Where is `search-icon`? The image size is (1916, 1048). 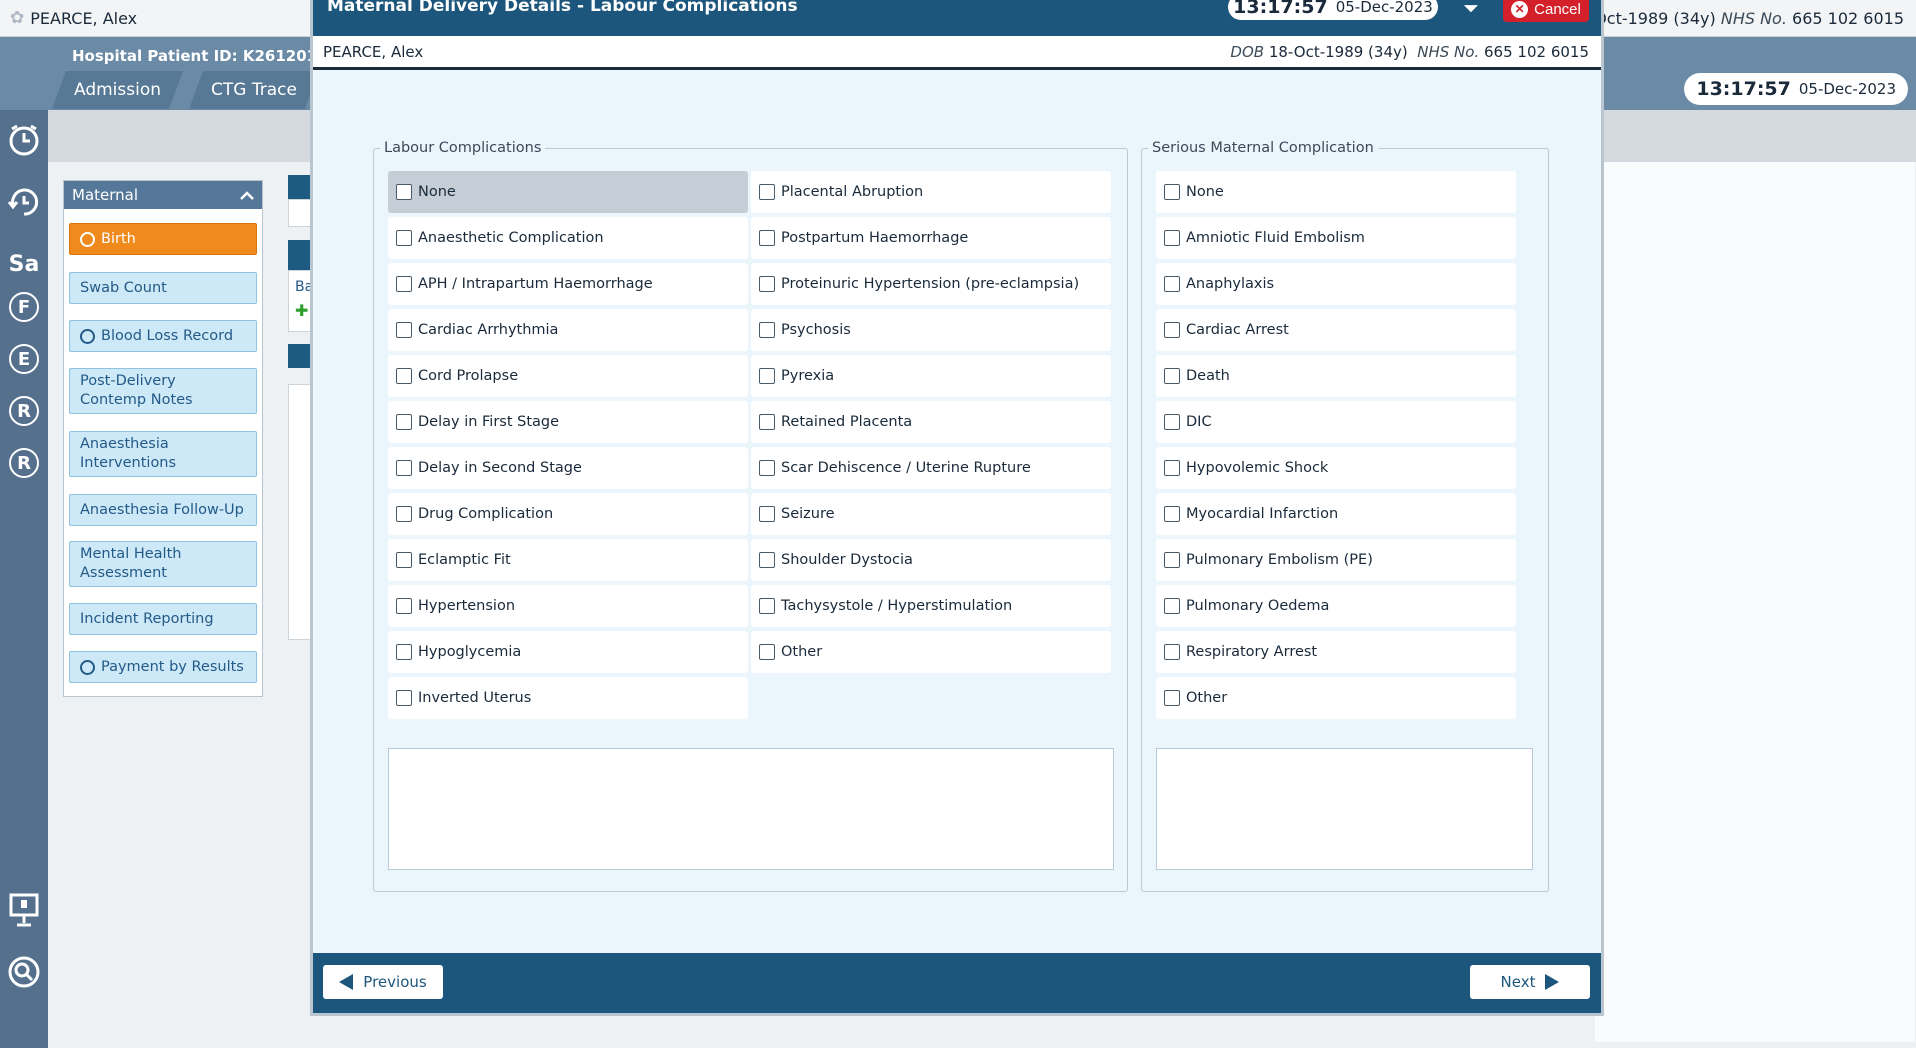
search-icon is located at coordinates (24, 972).